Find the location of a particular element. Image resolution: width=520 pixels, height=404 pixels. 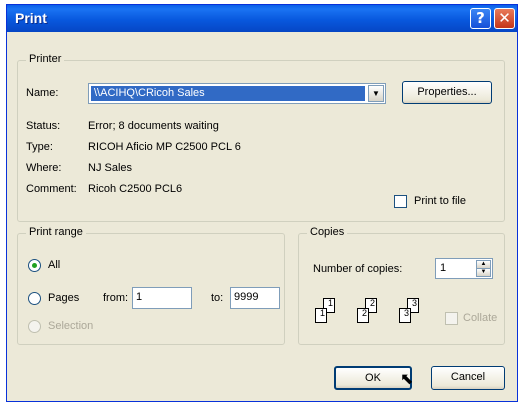

collate-preview-icon: 1 1 2 2 3 3 is located at coordinates (375, 316).